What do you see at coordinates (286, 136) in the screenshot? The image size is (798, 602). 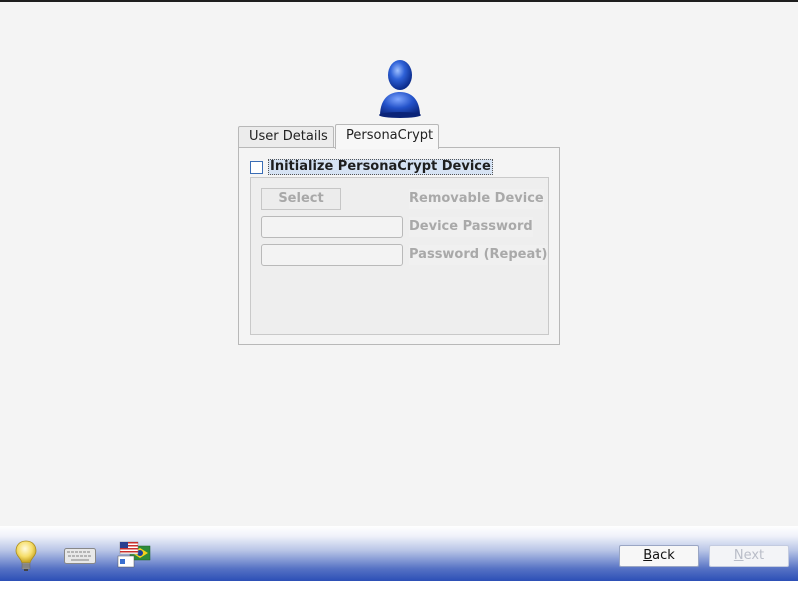 I see `tab-user-details: User Details` at bounding box center [286, 136].